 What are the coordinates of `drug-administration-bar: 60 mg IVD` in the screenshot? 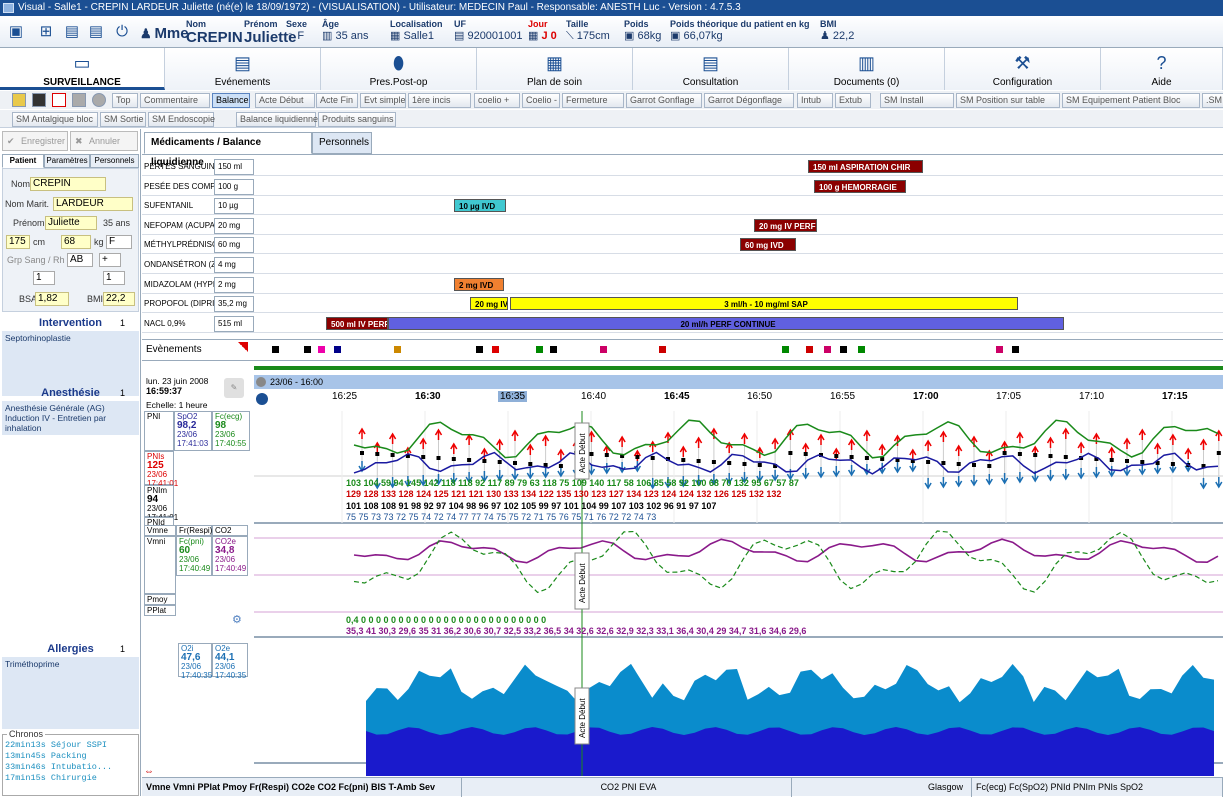 It's located at (768, 245).